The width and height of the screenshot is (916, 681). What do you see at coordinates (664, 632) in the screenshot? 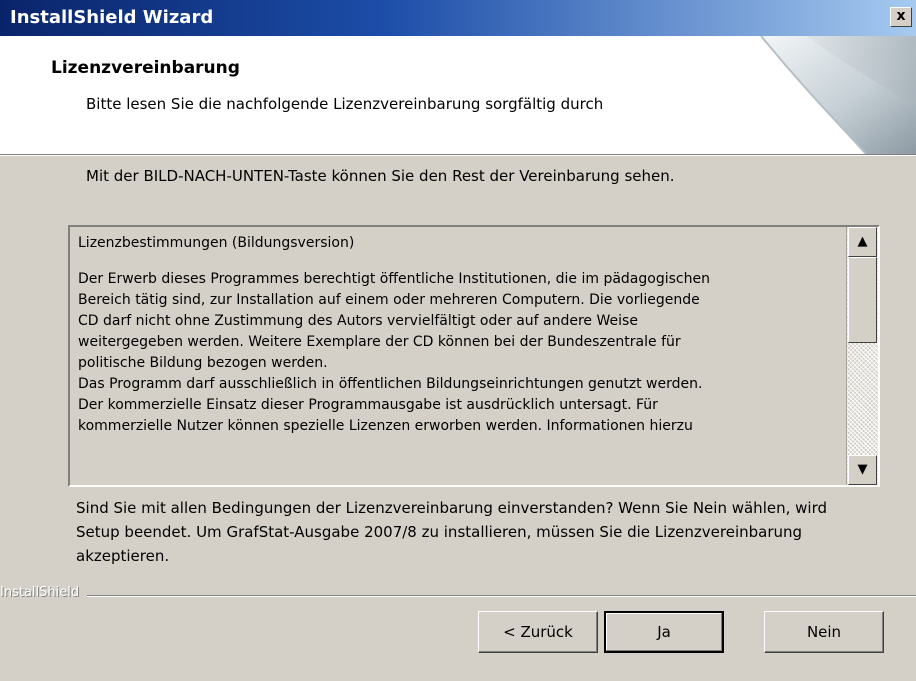
I see `yes-button: Ja` at bounding box center [664, 632].